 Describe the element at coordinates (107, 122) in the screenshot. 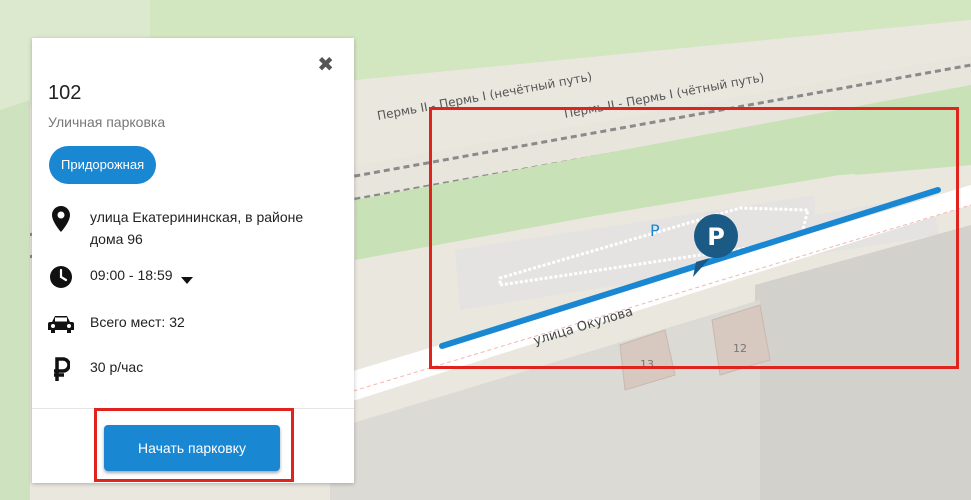

I see `parking-type: Уличная парковка` at that location.